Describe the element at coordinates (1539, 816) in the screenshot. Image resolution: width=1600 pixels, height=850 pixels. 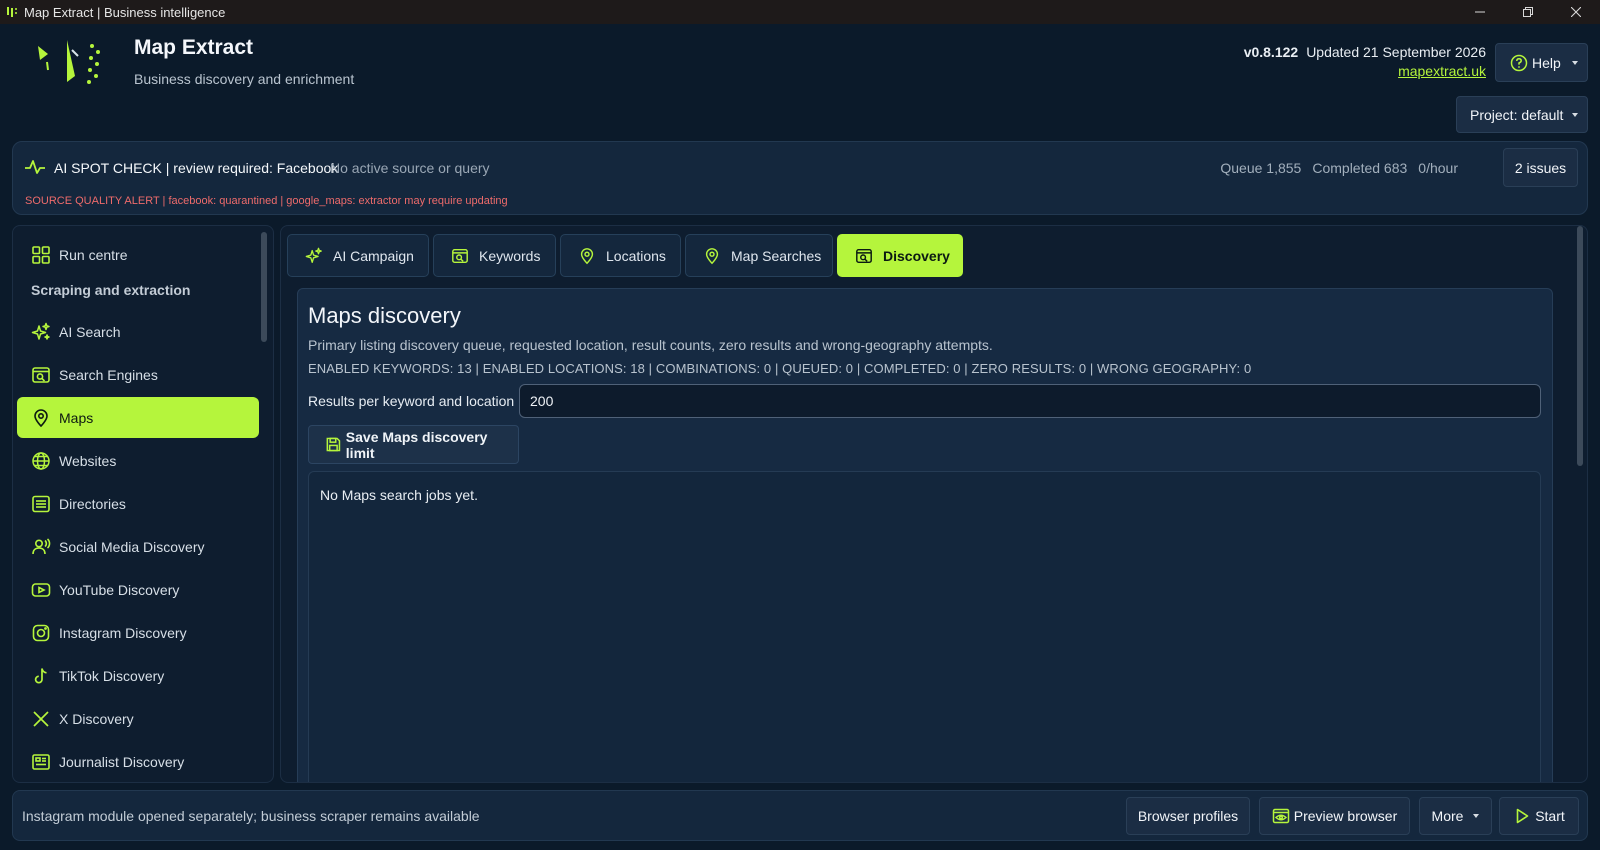
I see `start-button: Start` at that location.